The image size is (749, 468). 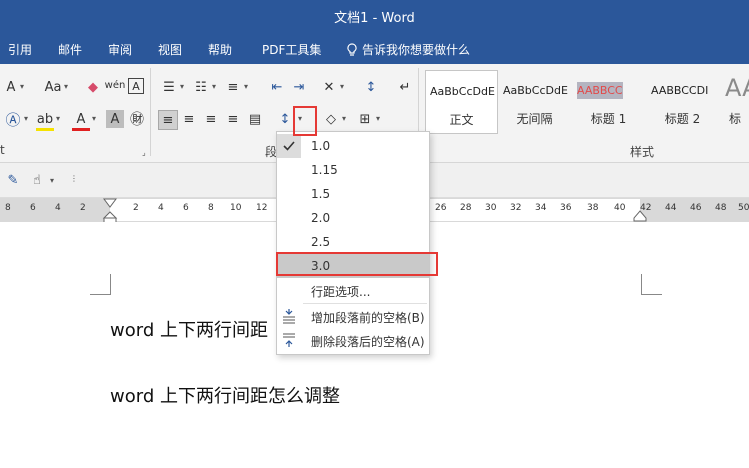 What do you see at coordinates (168, 120) in the screenshot?
I see `align-left-icon: ≡` at bounding box center [168, 120].